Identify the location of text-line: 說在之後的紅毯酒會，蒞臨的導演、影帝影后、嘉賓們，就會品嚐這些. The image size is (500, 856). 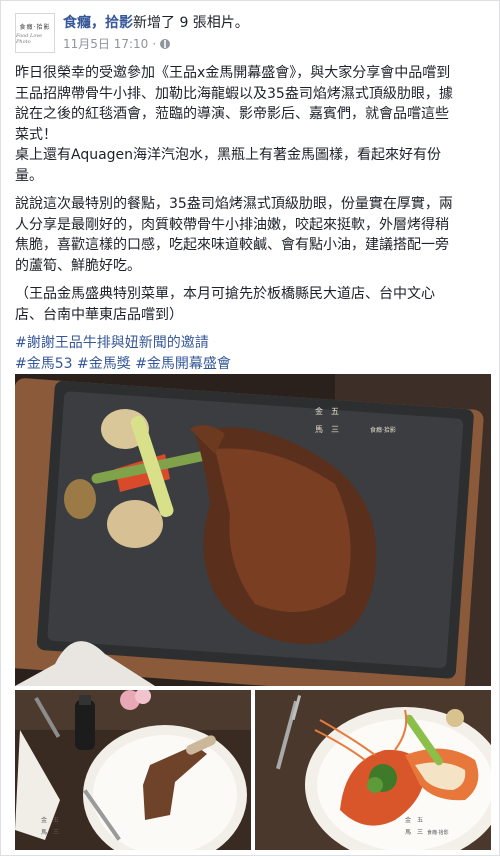
(232, 114).